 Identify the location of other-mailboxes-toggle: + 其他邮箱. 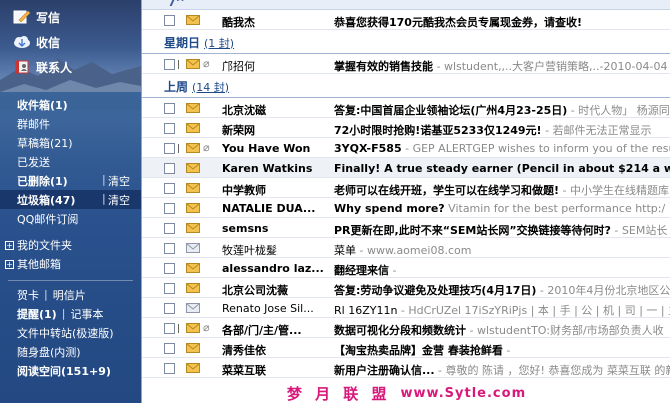
(33, 264).